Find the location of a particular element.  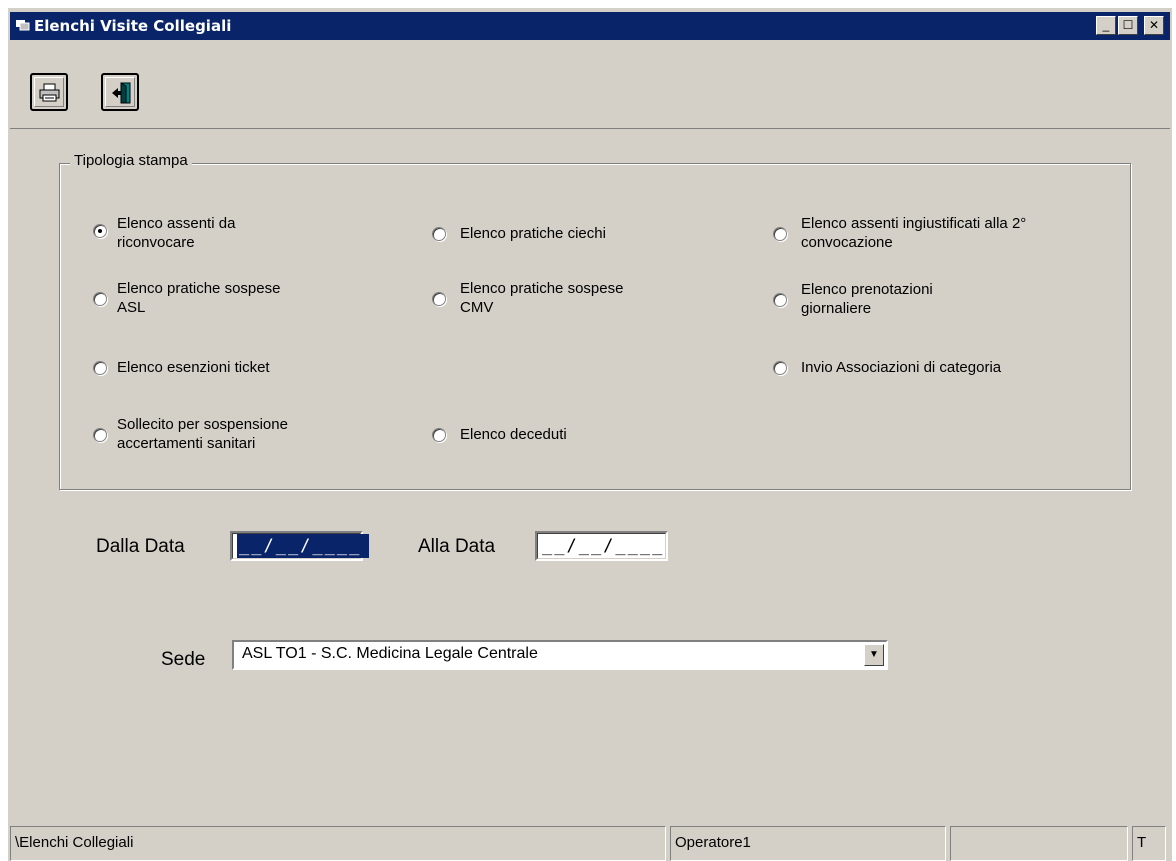

minimize-button: _ is located at coordinates (1106, 25).